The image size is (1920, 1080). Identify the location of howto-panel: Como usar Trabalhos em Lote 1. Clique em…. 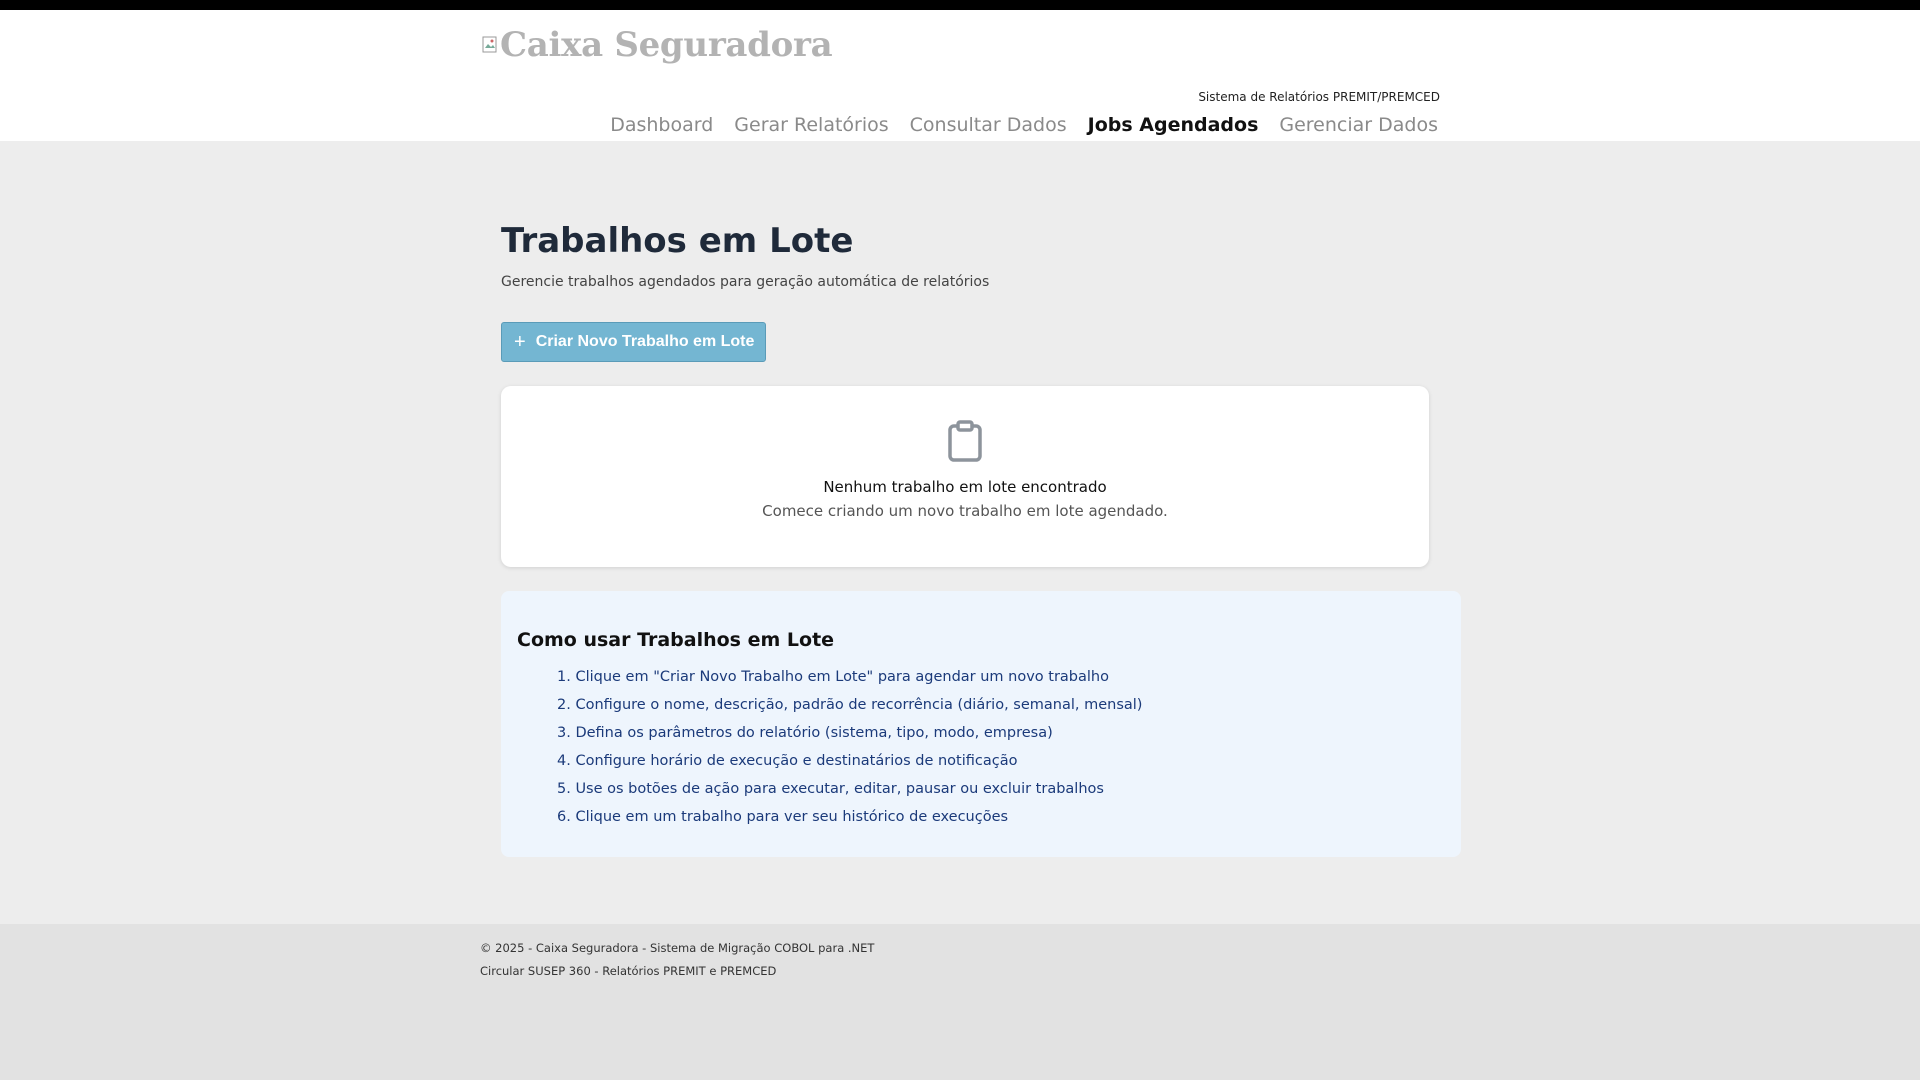
(981, 724).